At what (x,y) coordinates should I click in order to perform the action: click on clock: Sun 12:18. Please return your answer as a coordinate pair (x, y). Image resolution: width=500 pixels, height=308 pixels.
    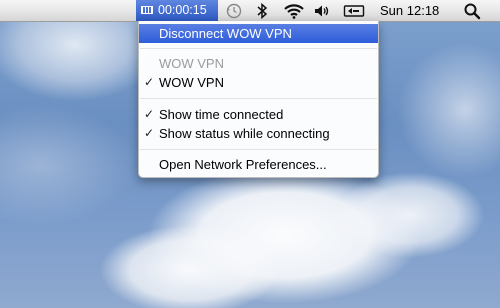
    Looking at the image, I should click on (409, 10).